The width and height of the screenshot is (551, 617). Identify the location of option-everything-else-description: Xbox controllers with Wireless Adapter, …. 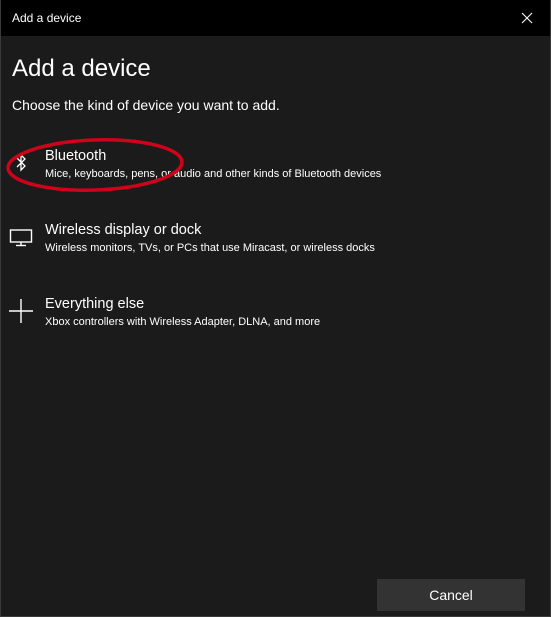
(183, 322).